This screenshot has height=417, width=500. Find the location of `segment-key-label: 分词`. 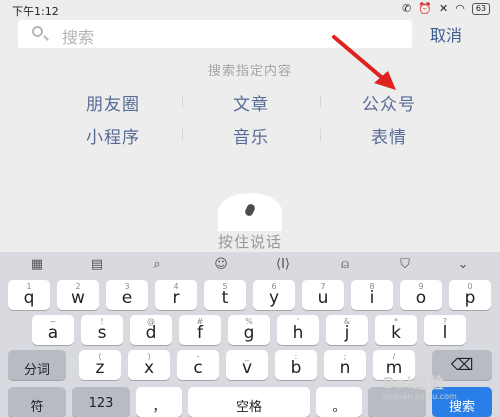

segment-key-label: 分词 is located at coordinates (36, 370).